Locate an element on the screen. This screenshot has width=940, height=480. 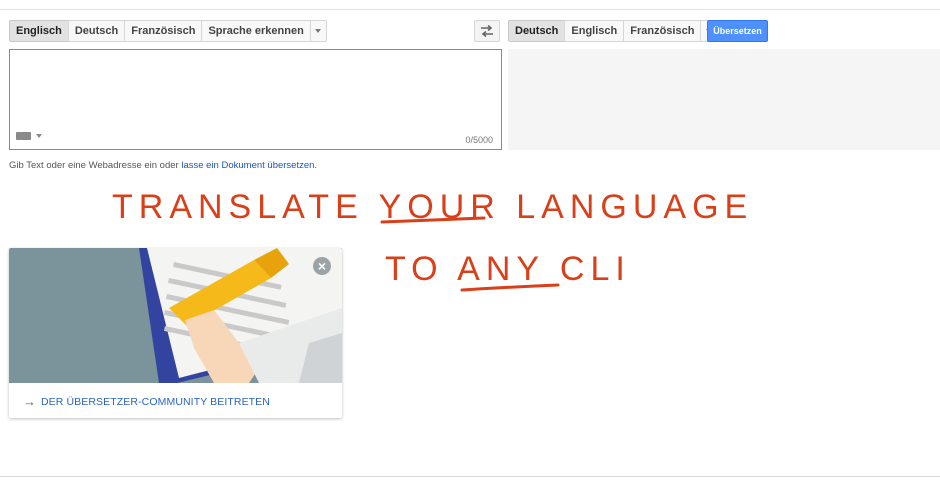
community-card: × → DER ÜBERSETZER-COMMUNITY BEITRETEN is located at coordinates (175, 333).